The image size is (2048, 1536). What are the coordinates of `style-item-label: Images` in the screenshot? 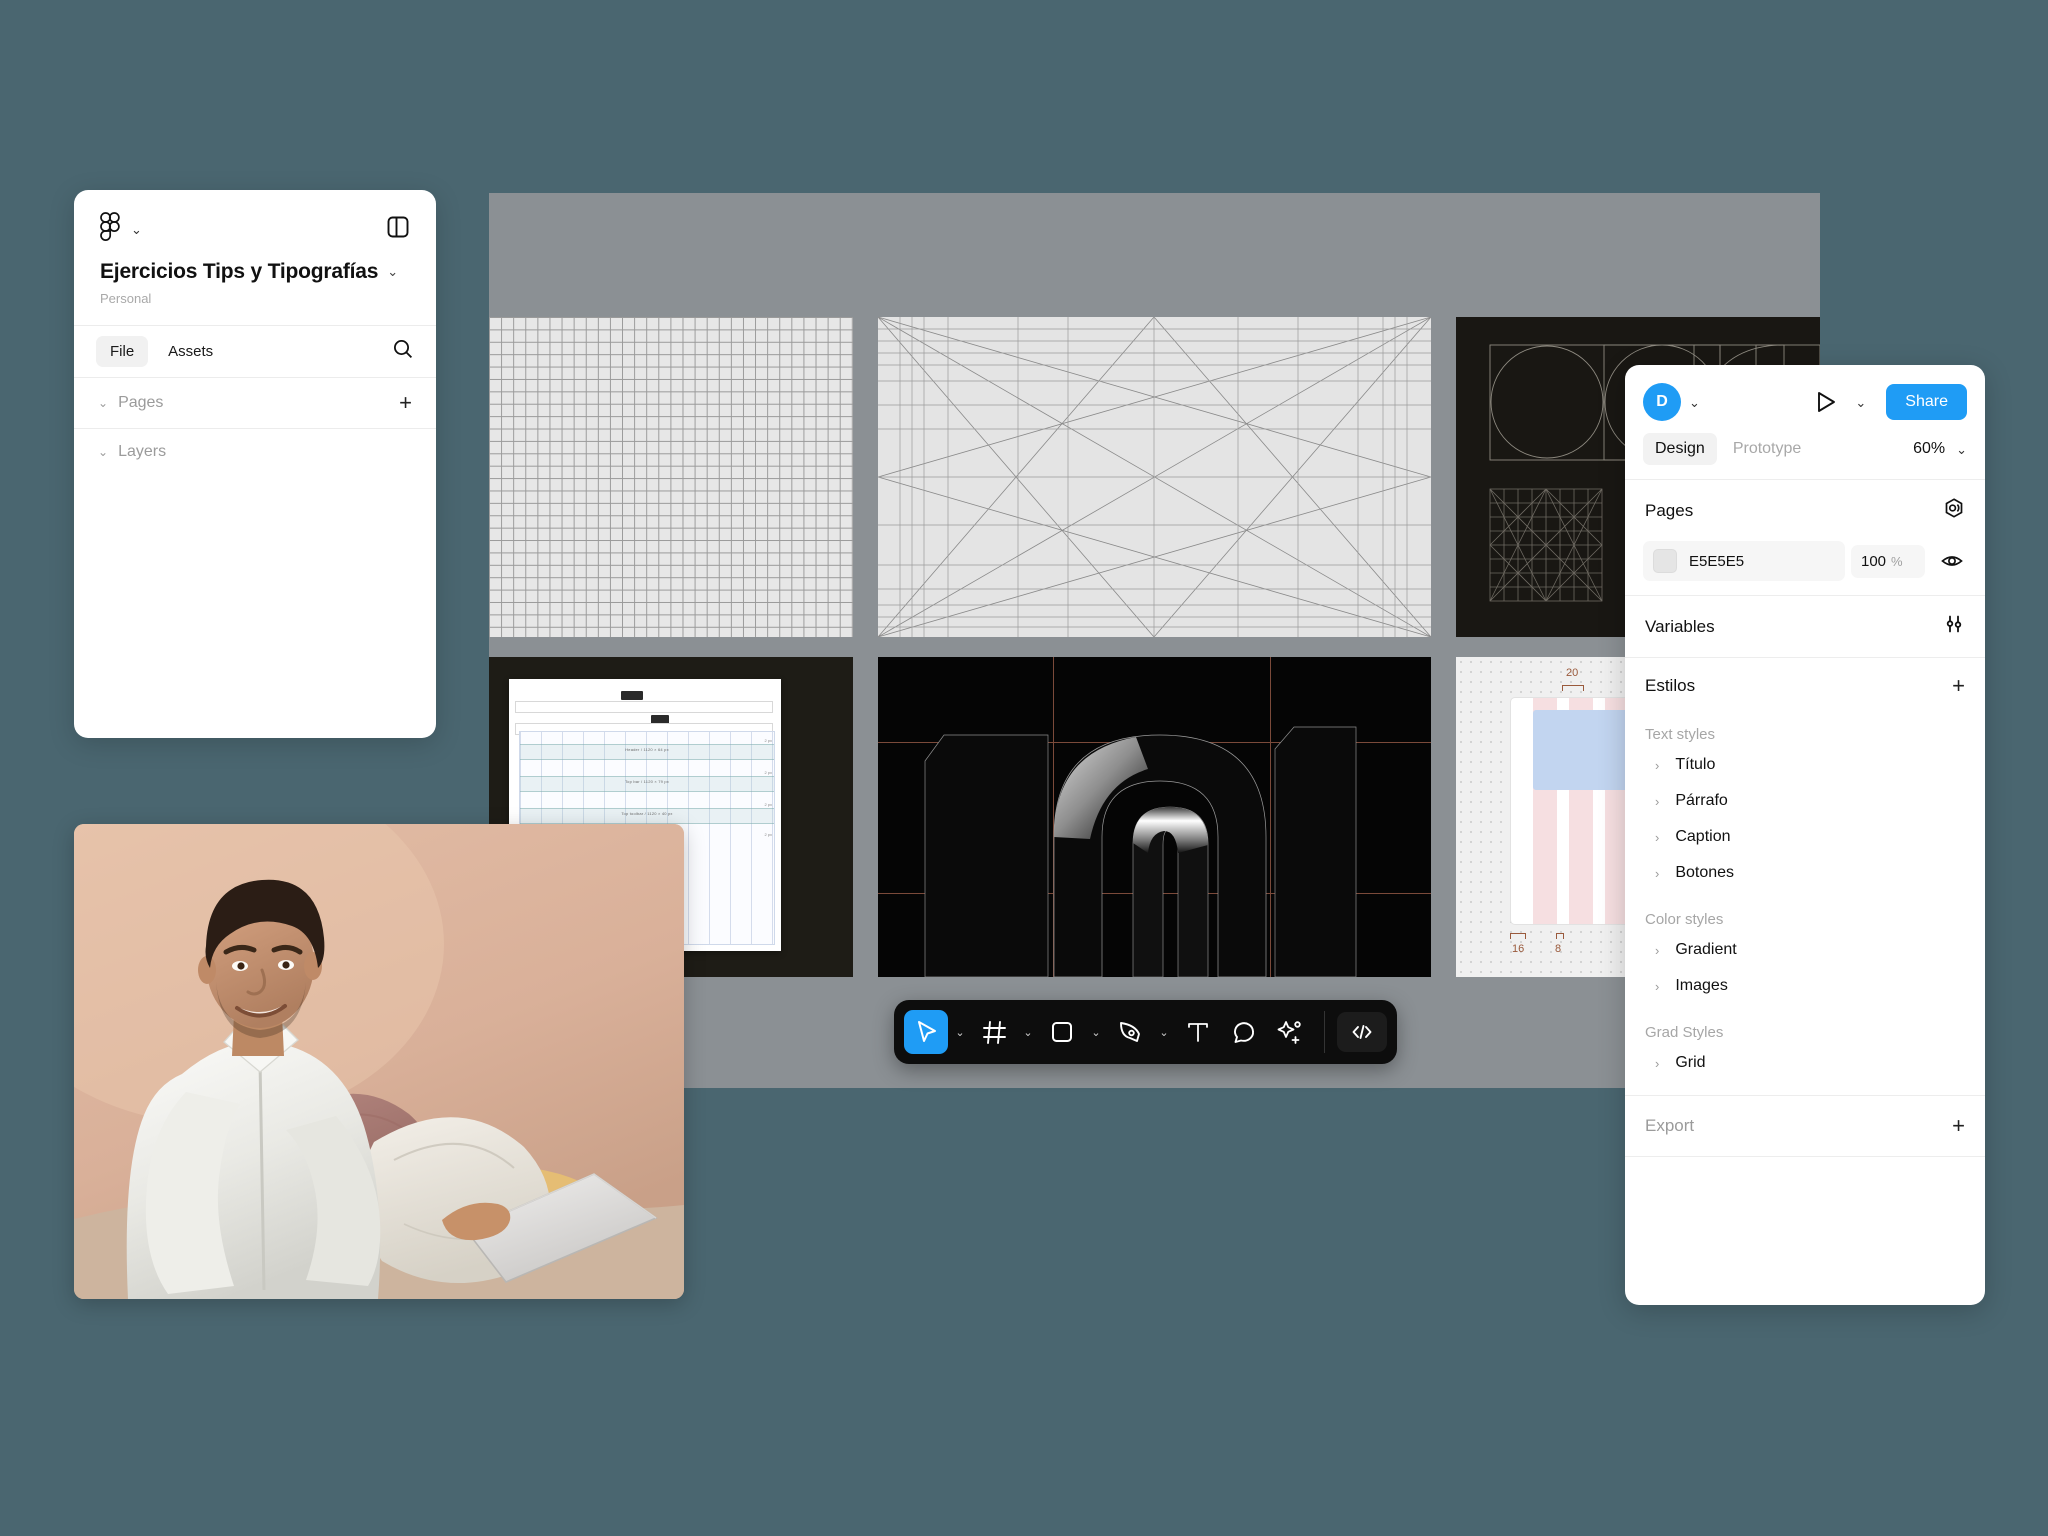 It's located at (1701, 985).